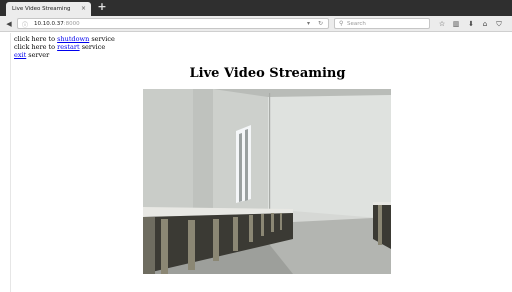  I want to click on search-input: ⚲ Search, so click(382, 23).